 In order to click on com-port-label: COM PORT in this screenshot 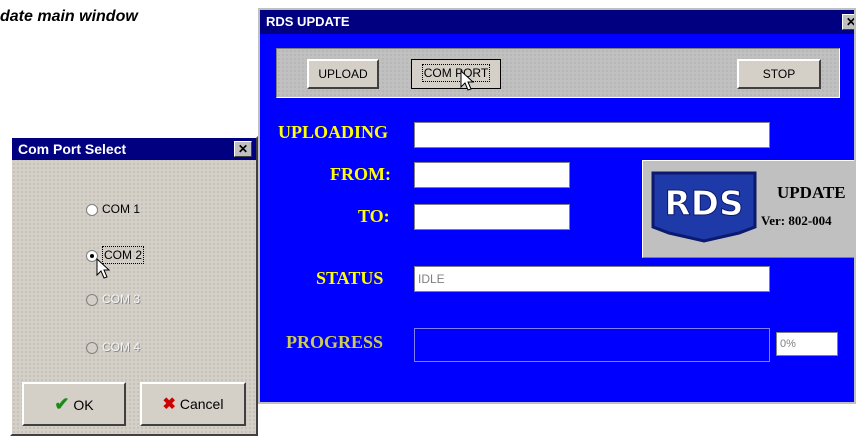, I will do `click(456, 73)`.